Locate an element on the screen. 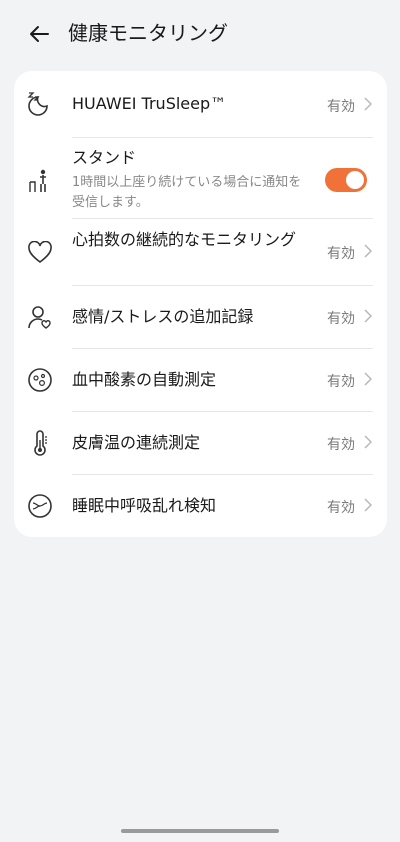  heart-icon is located at coordinates (40, 253).